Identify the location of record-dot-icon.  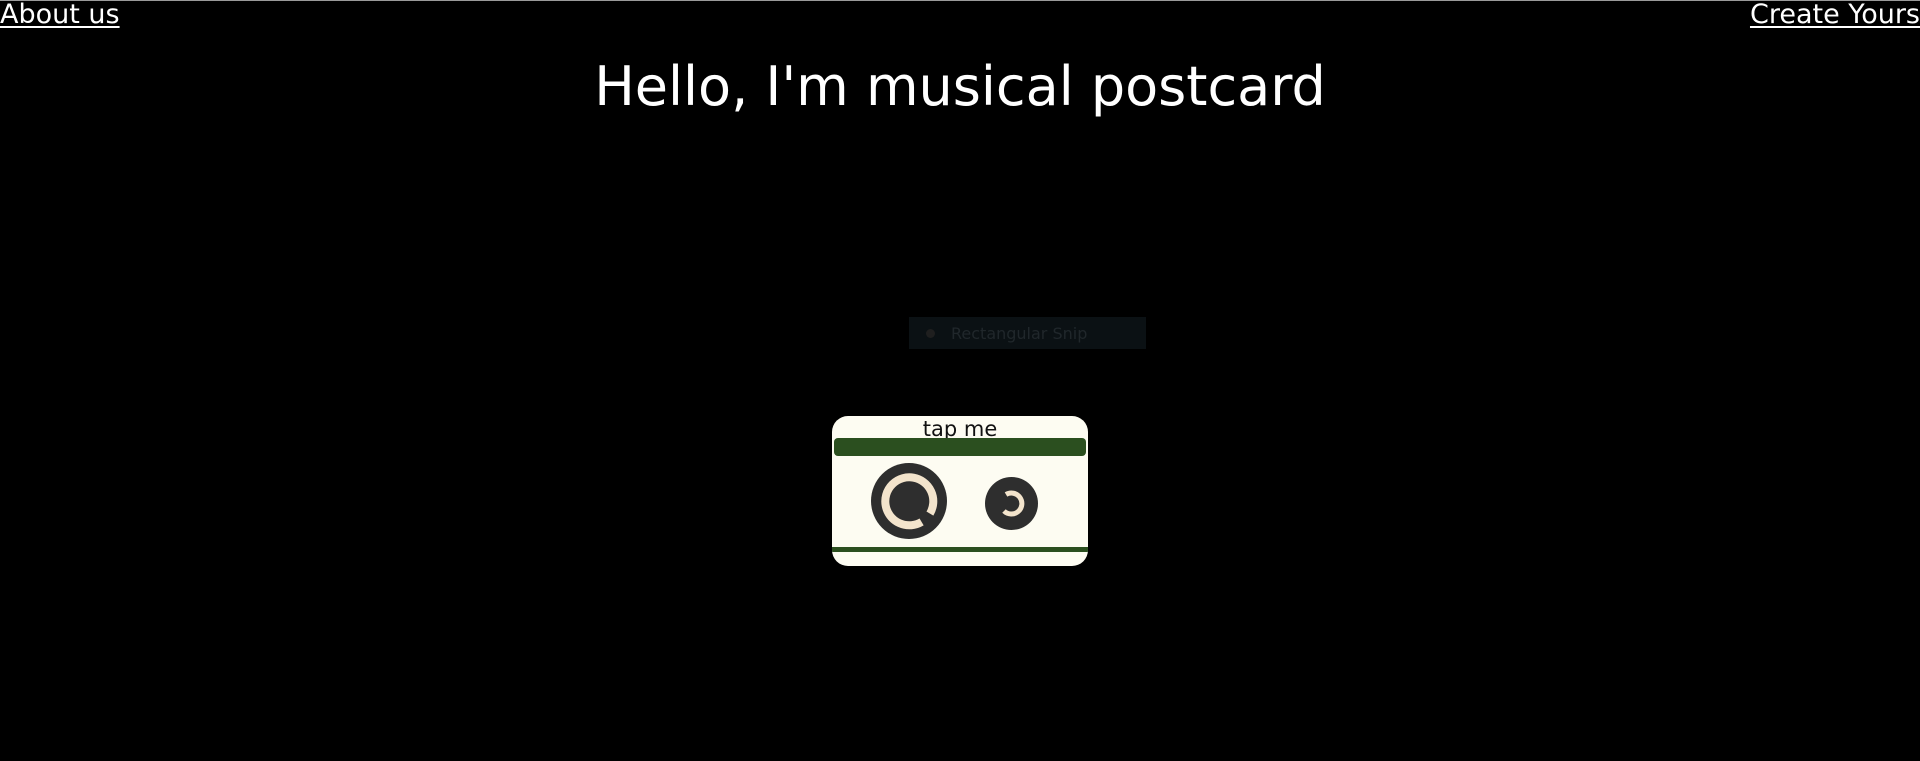
(930, 333).